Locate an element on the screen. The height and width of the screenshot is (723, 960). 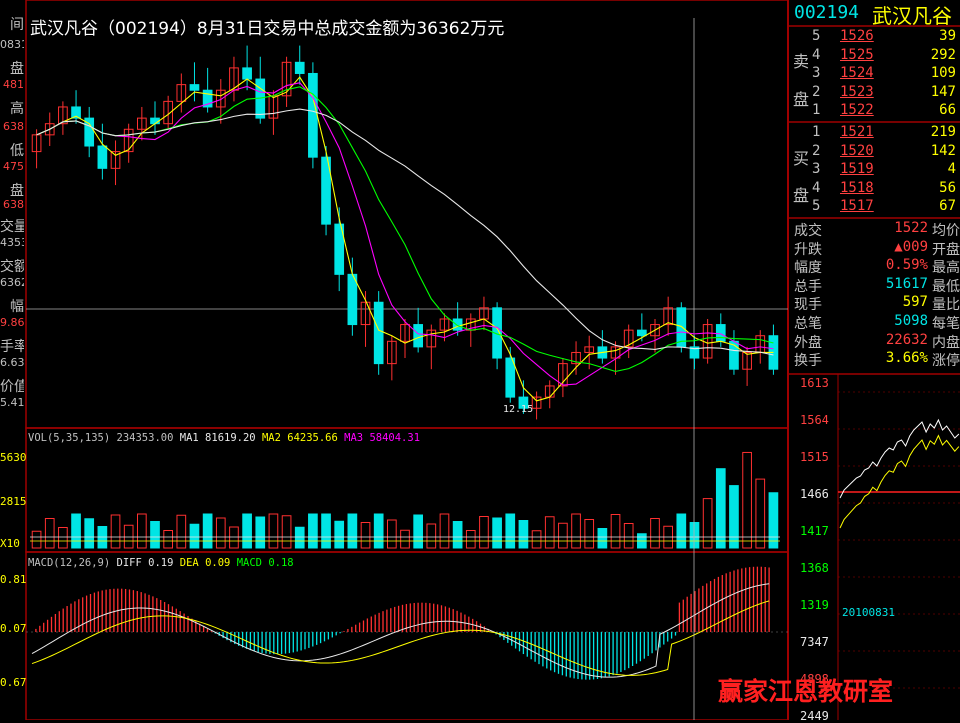
stat-label: 幅度 is located at coordinates (808, 268).